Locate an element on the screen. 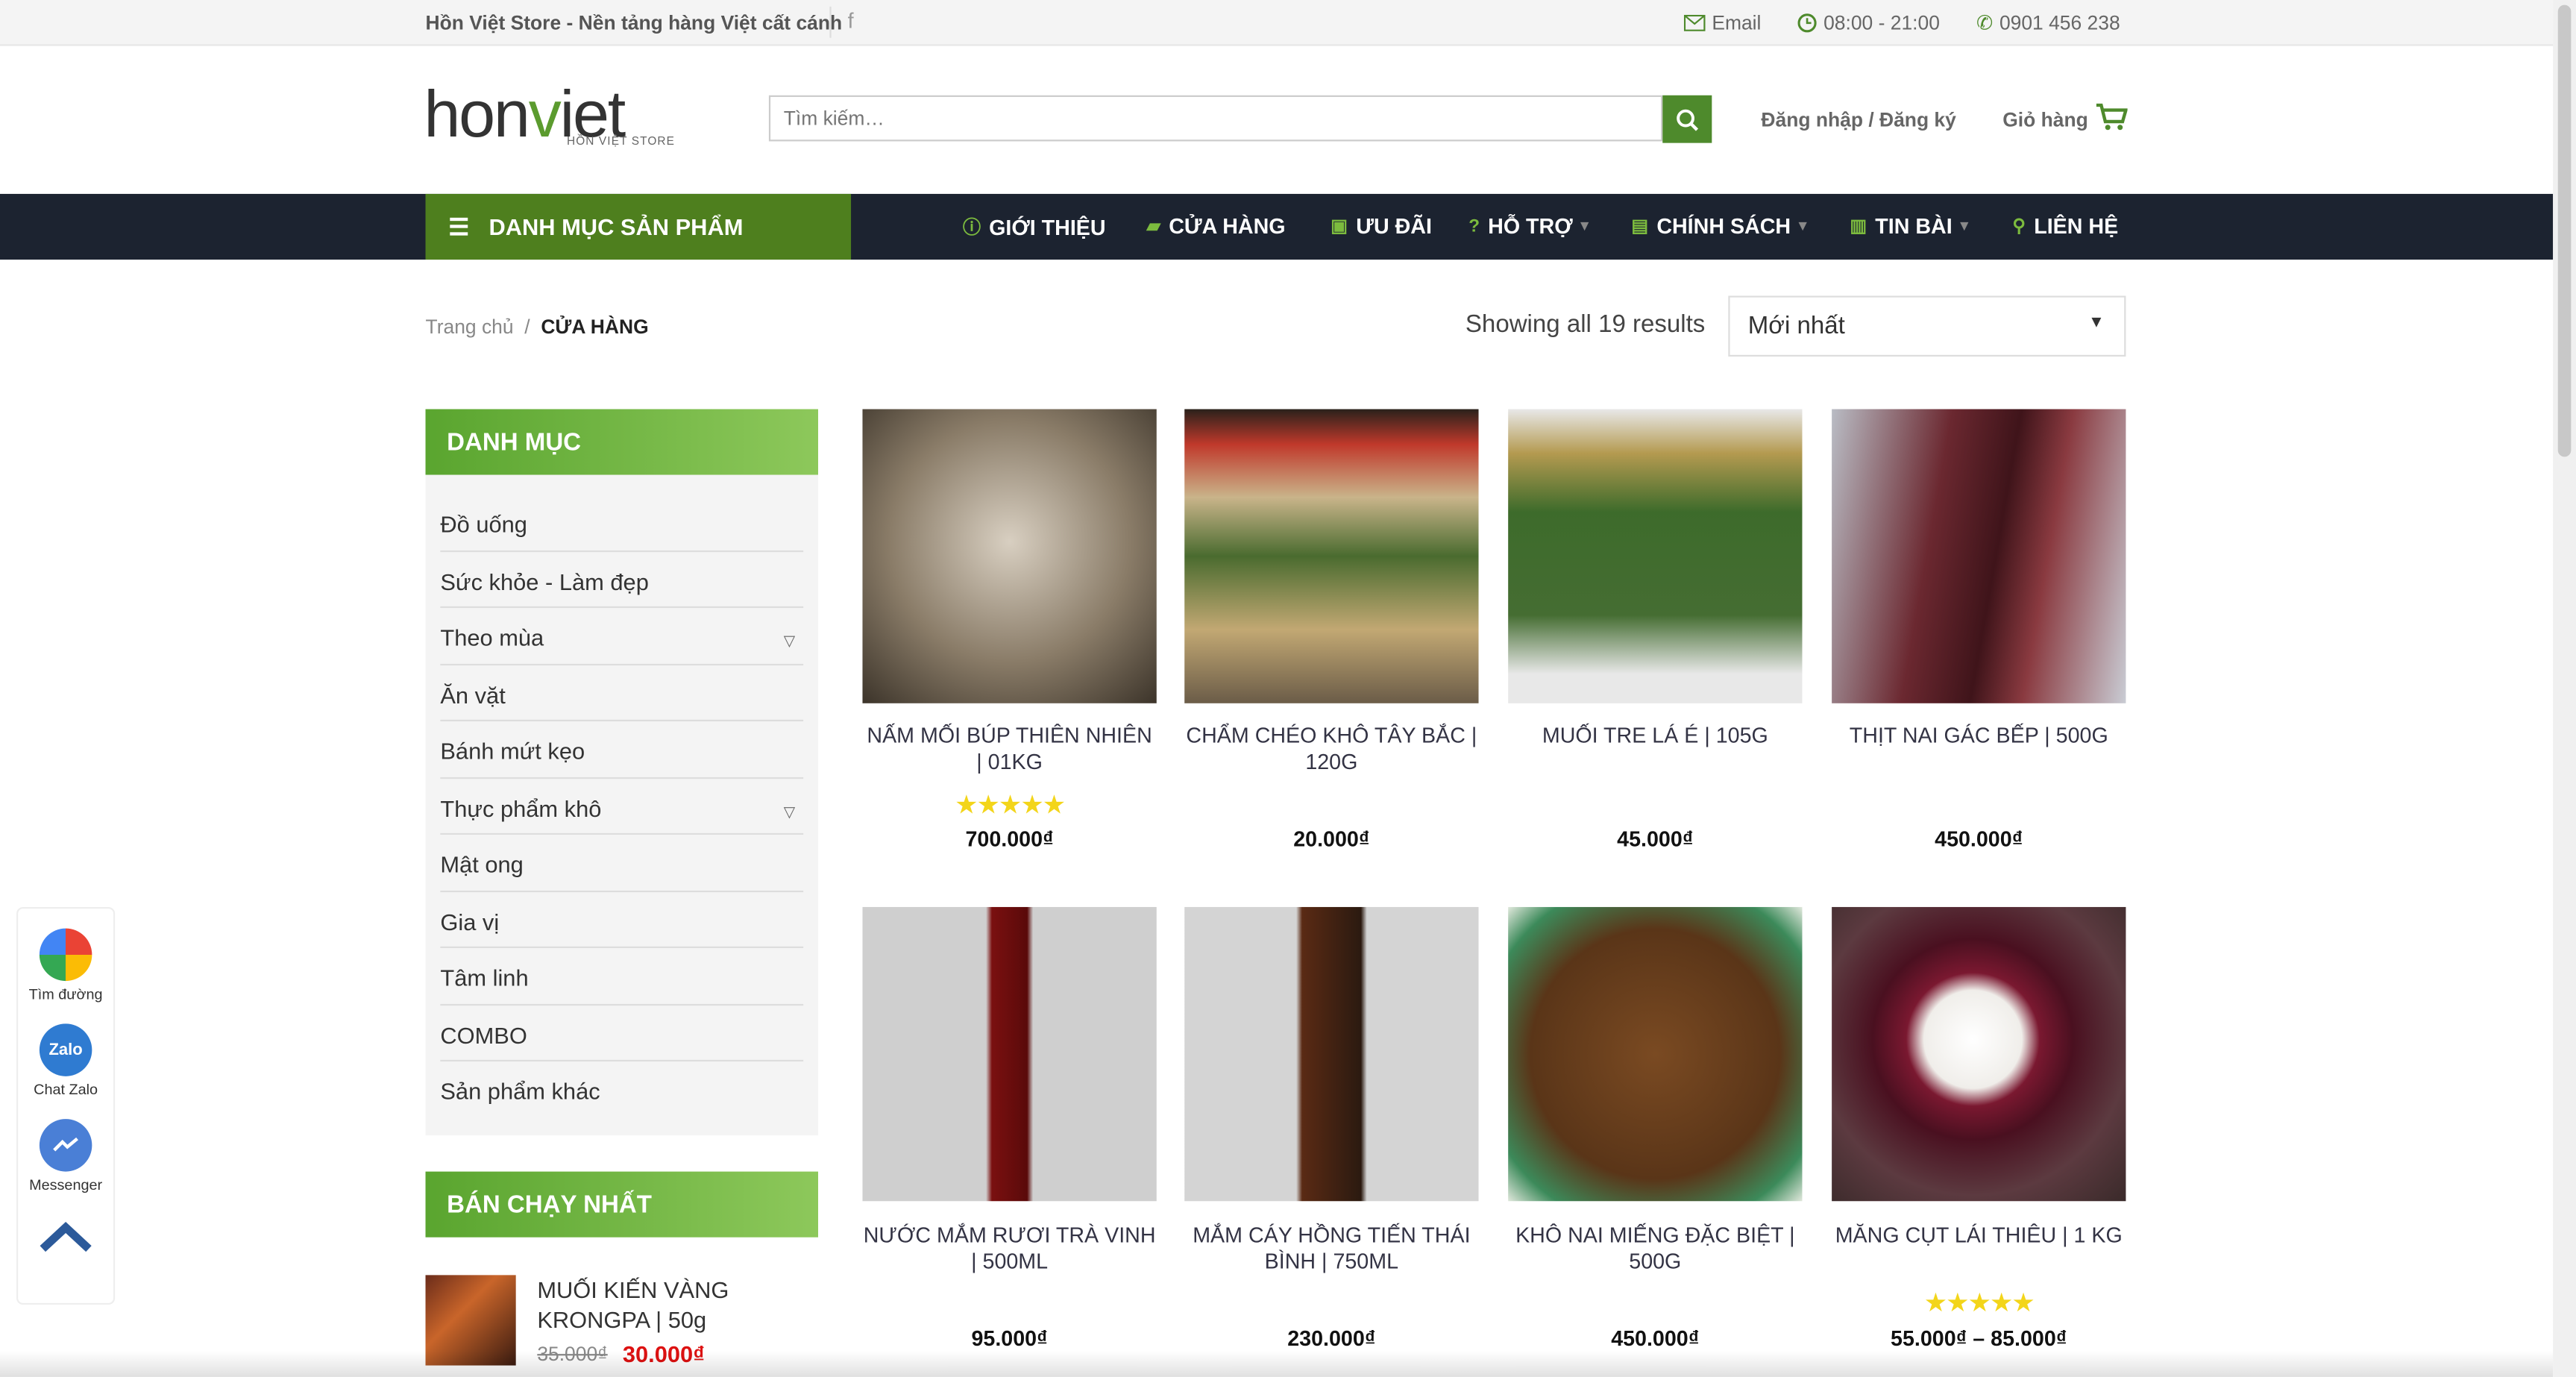 The image size is (2576, 1377). zalo-icon-text: Zalo is located at coordinates (65, 1050).